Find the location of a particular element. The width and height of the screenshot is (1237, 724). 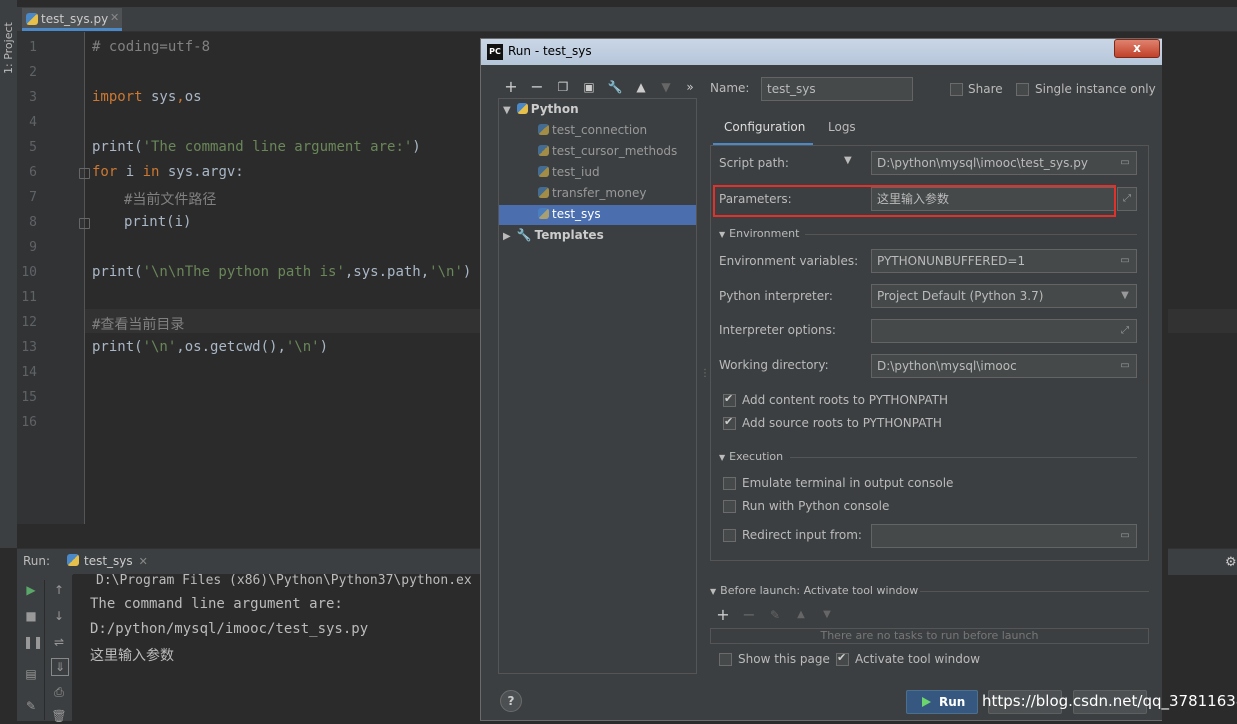

layout-icon: ▤ is located at coordinates (31, 674).